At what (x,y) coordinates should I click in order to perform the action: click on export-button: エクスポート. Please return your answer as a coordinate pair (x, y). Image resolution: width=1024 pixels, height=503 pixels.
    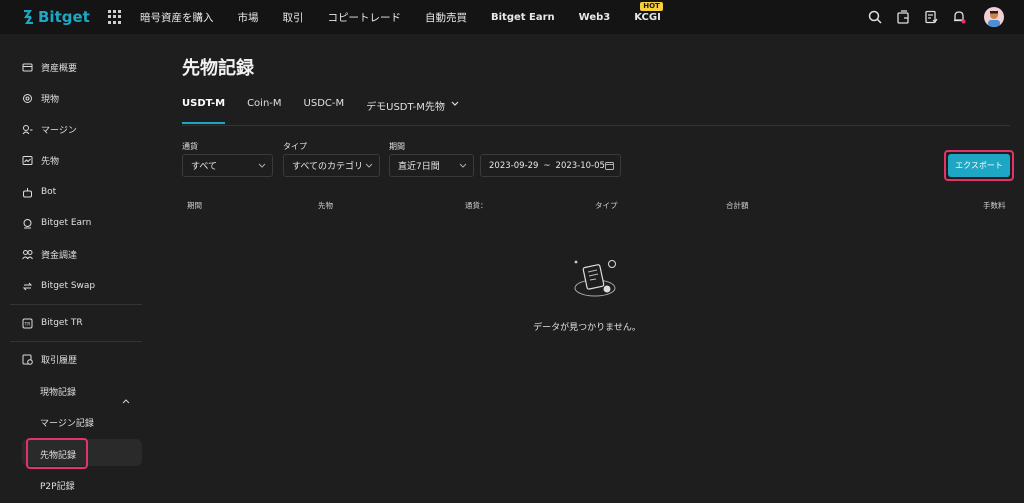
    Looking at the image, I should click on (979, 165).